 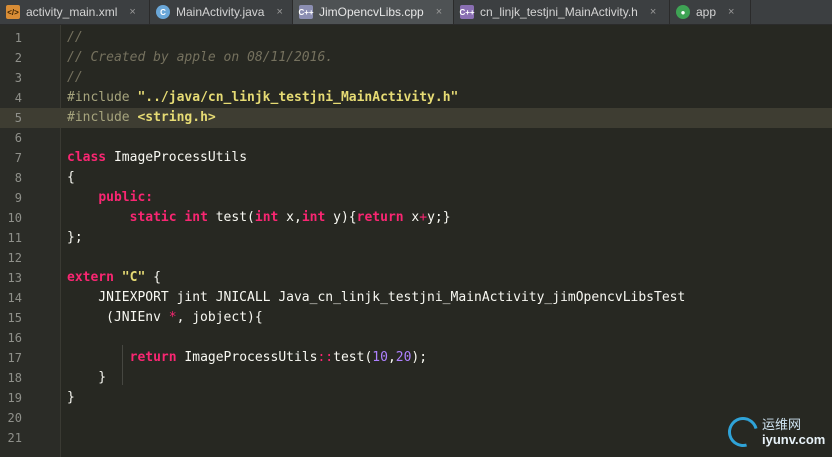 I want to click on code-token: };, so click(x=75, y=237).